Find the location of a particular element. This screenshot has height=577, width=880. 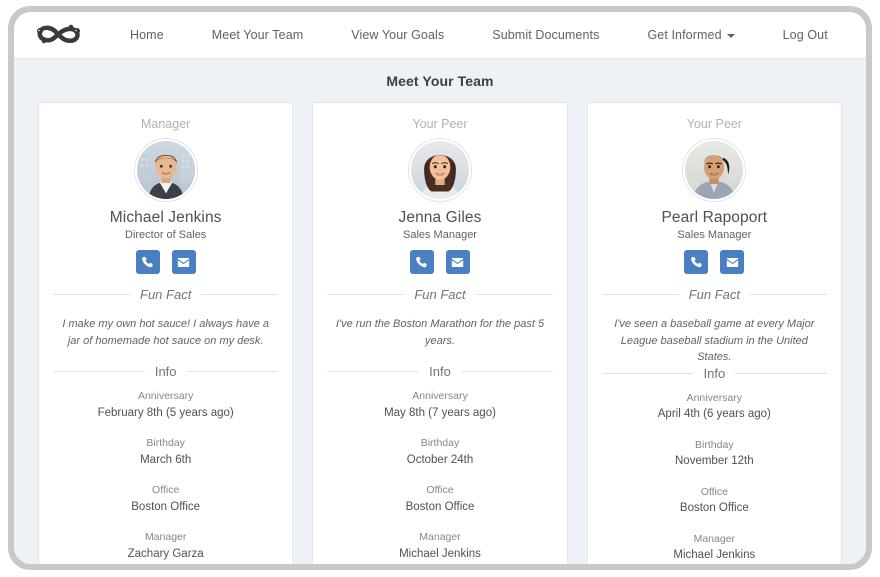

nav-right-group: Log Out is located at coordinates (805, 35).